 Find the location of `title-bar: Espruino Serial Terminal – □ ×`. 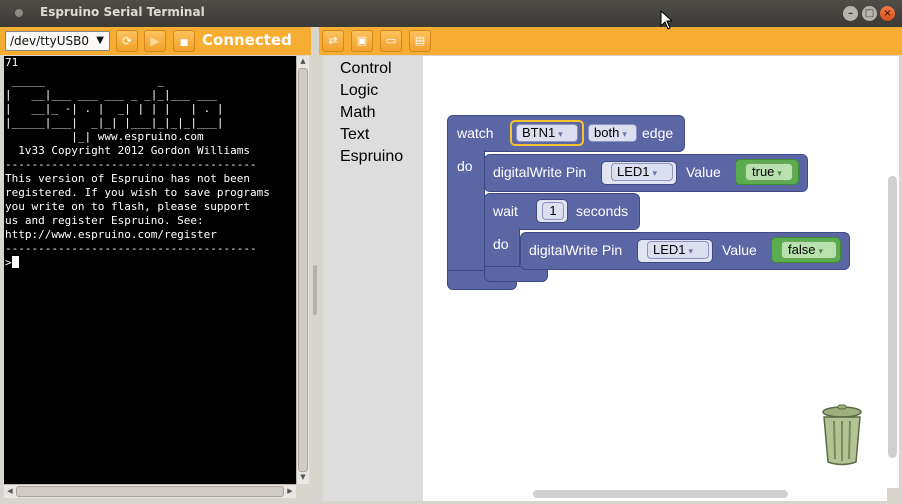

title-bar: Espruino Serial Terminal – □ × is located at coordinates (451, 13).